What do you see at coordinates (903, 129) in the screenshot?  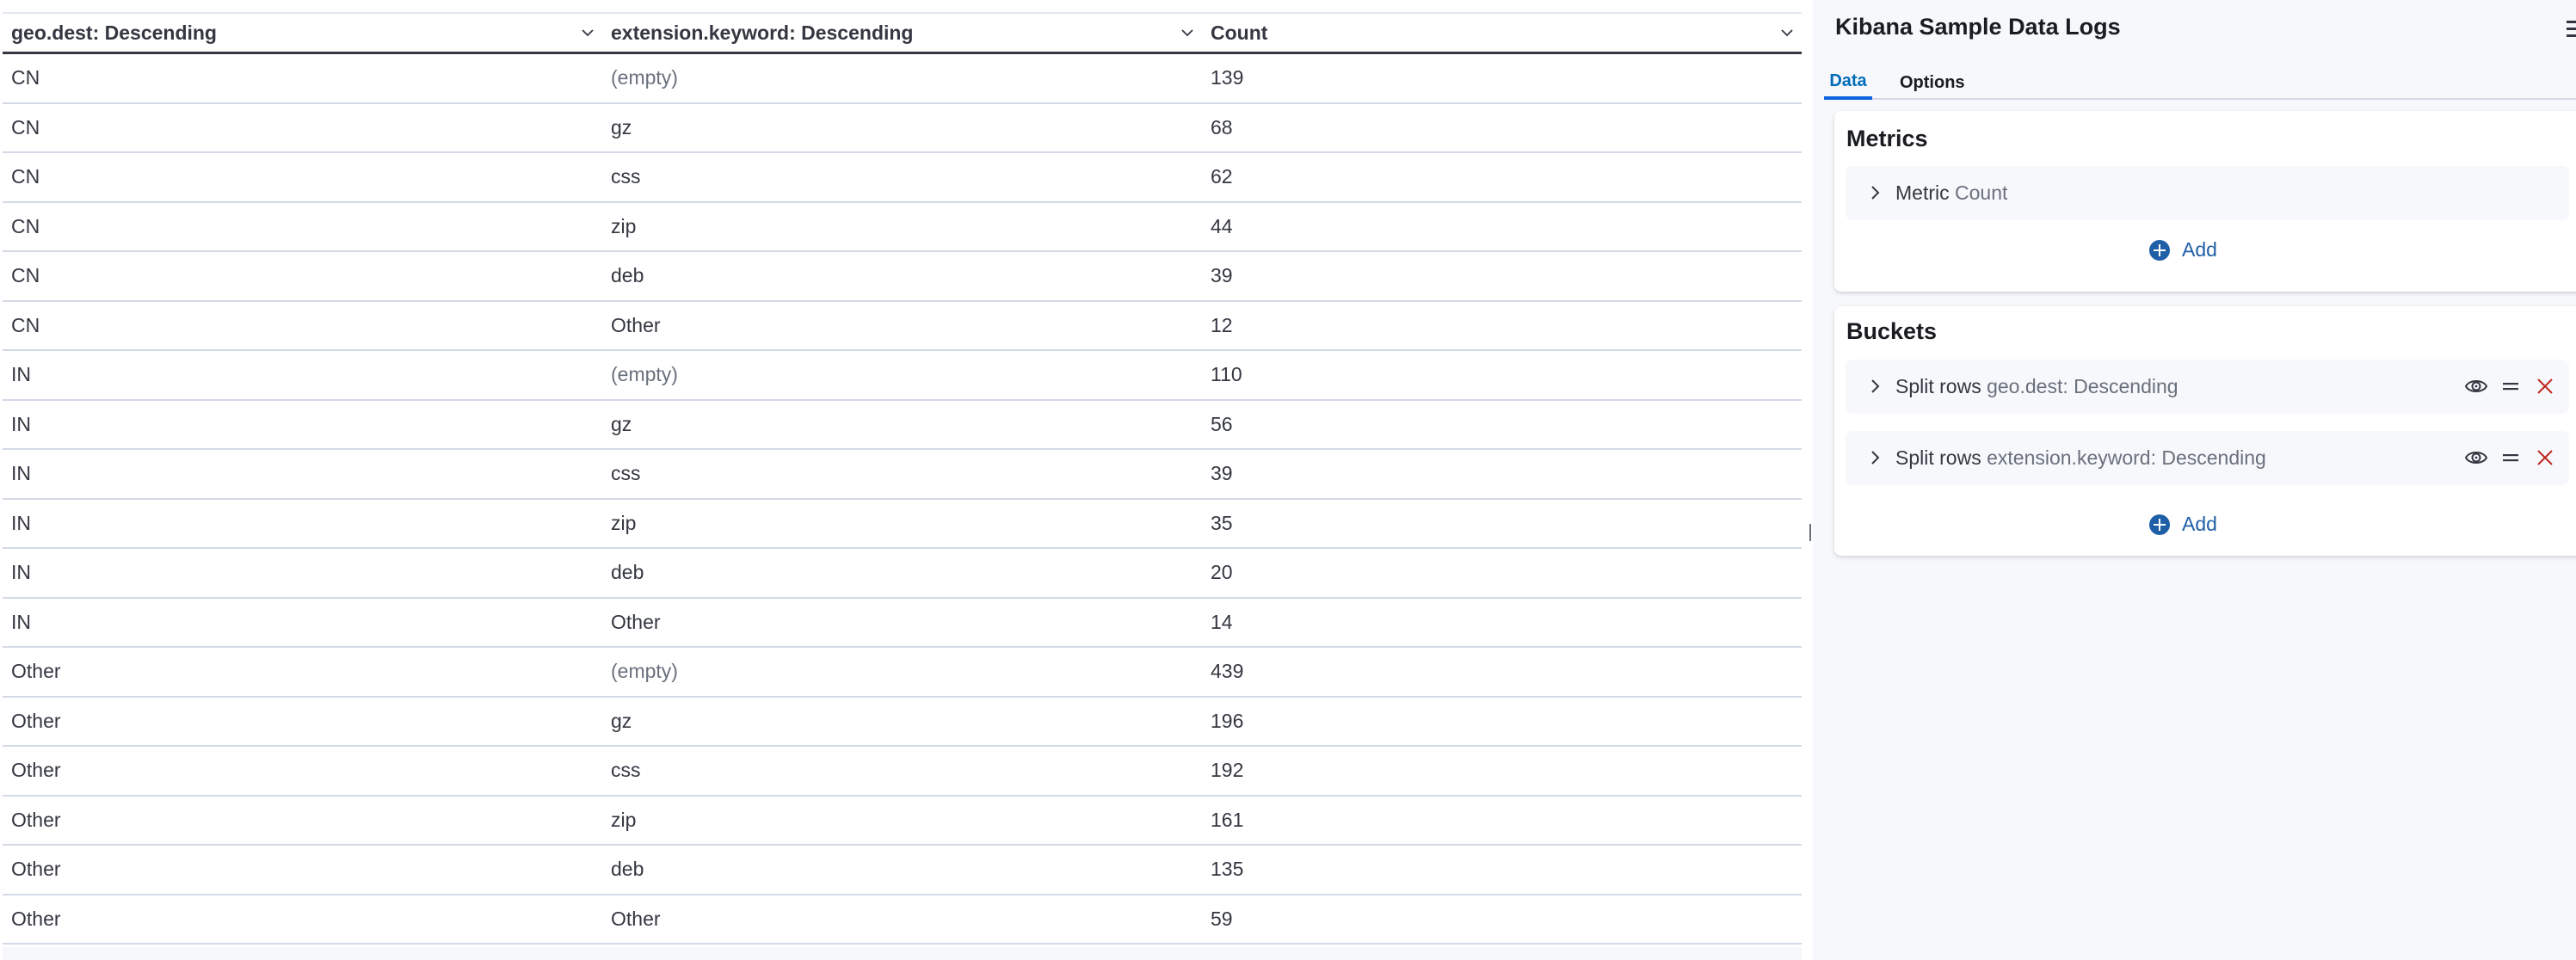 I see `table-row: CN gz 68` at bounding box center [903, 129].